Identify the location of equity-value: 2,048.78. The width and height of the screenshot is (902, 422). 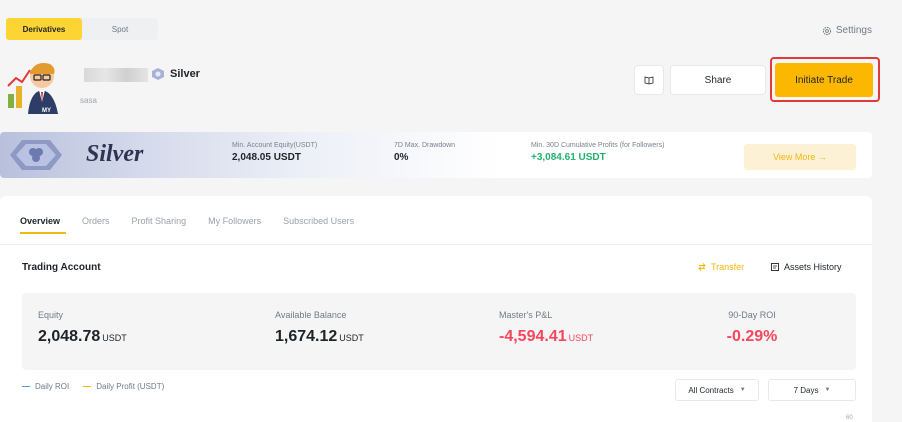
(69, 336).